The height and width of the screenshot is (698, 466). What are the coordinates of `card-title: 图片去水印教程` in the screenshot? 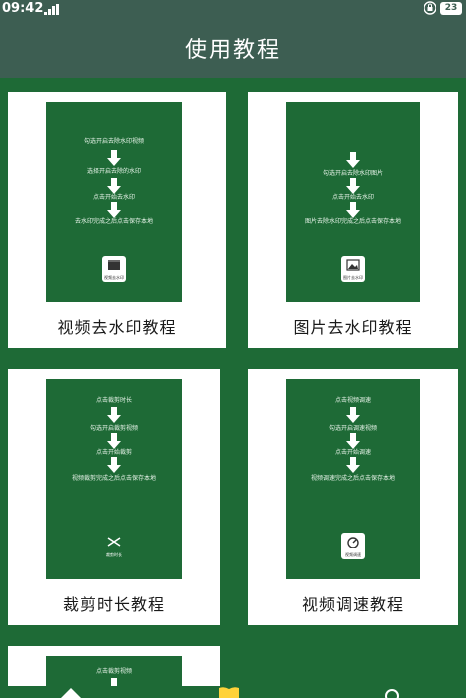 It's located at (353, 327).